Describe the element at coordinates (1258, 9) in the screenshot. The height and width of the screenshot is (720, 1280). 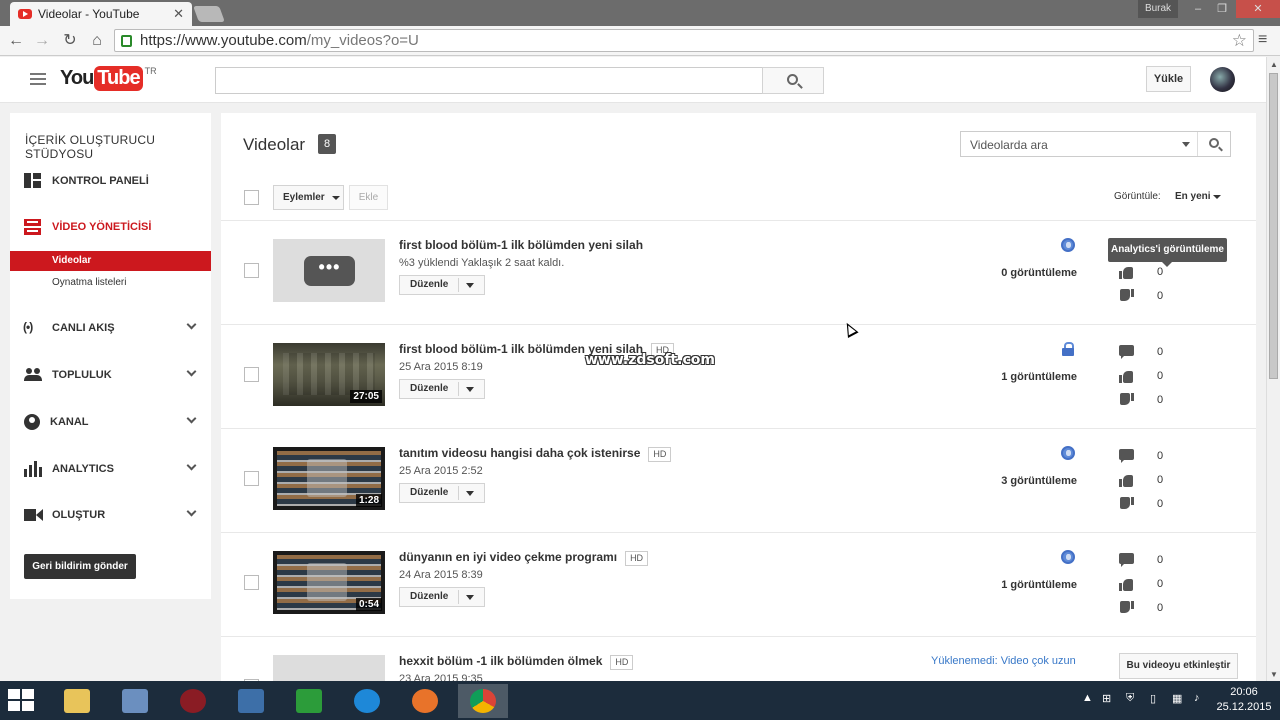
I see `window-close-icon: ✕` at that location.